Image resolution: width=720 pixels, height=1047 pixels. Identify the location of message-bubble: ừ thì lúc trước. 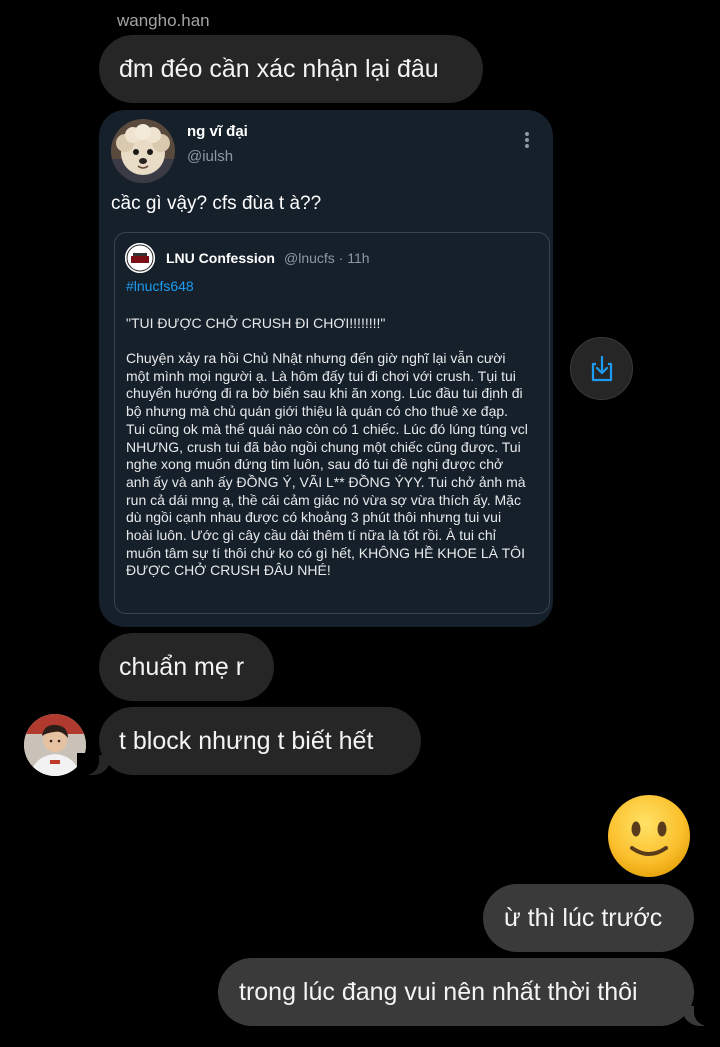
(588, 918).